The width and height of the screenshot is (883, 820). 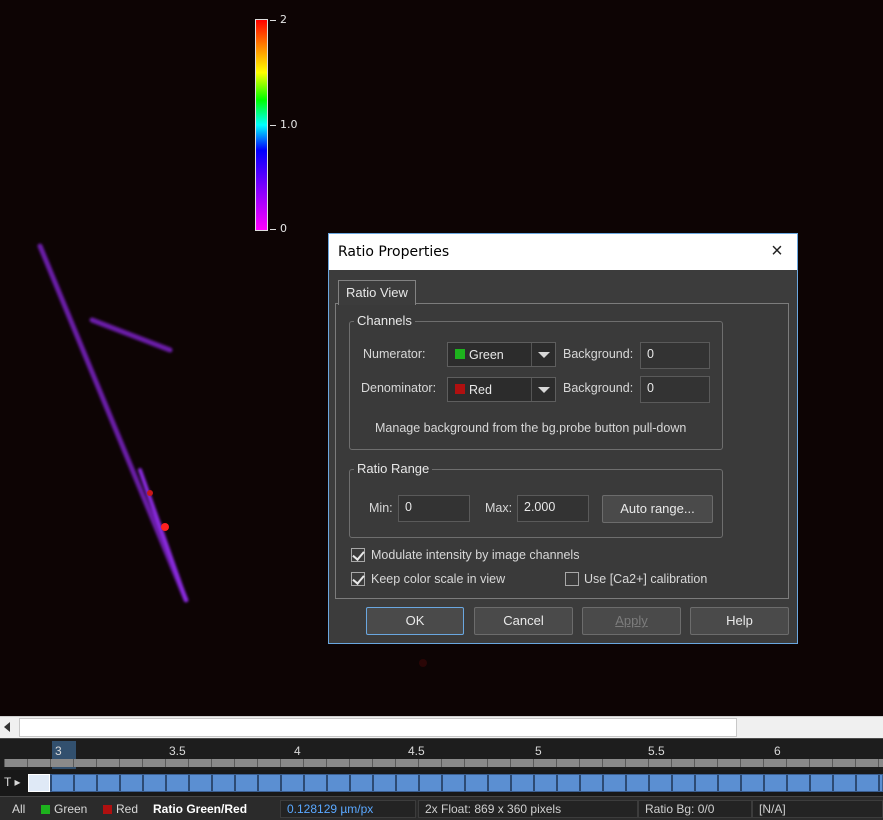 I want to click on color-scale-min-label: 0, so click(x=283, y=228).